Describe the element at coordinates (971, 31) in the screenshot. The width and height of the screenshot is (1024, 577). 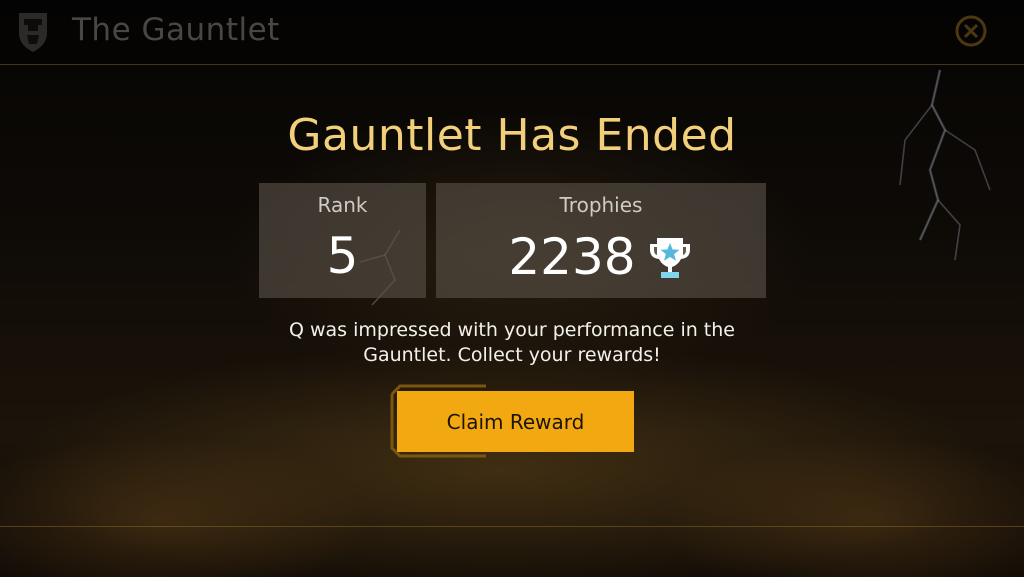
I see `close-icon` at that location.